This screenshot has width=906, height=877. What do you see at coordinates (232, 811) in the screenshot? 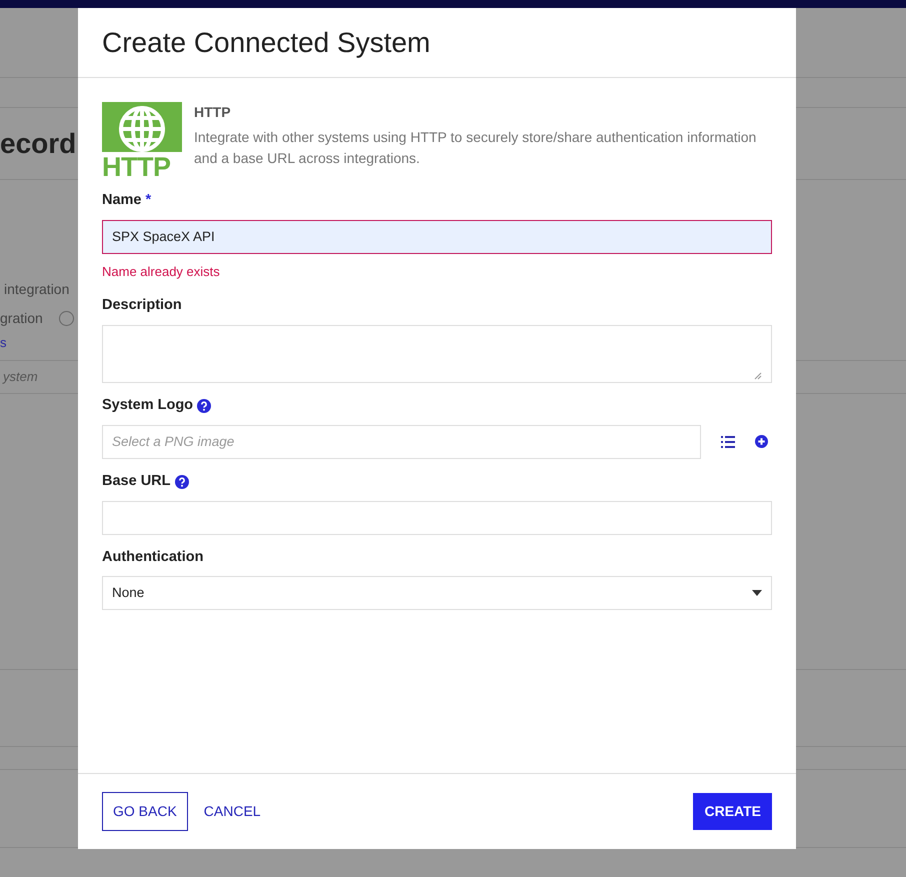
I see `cancel-button: CANCEL` at bounding box center [232, 811].